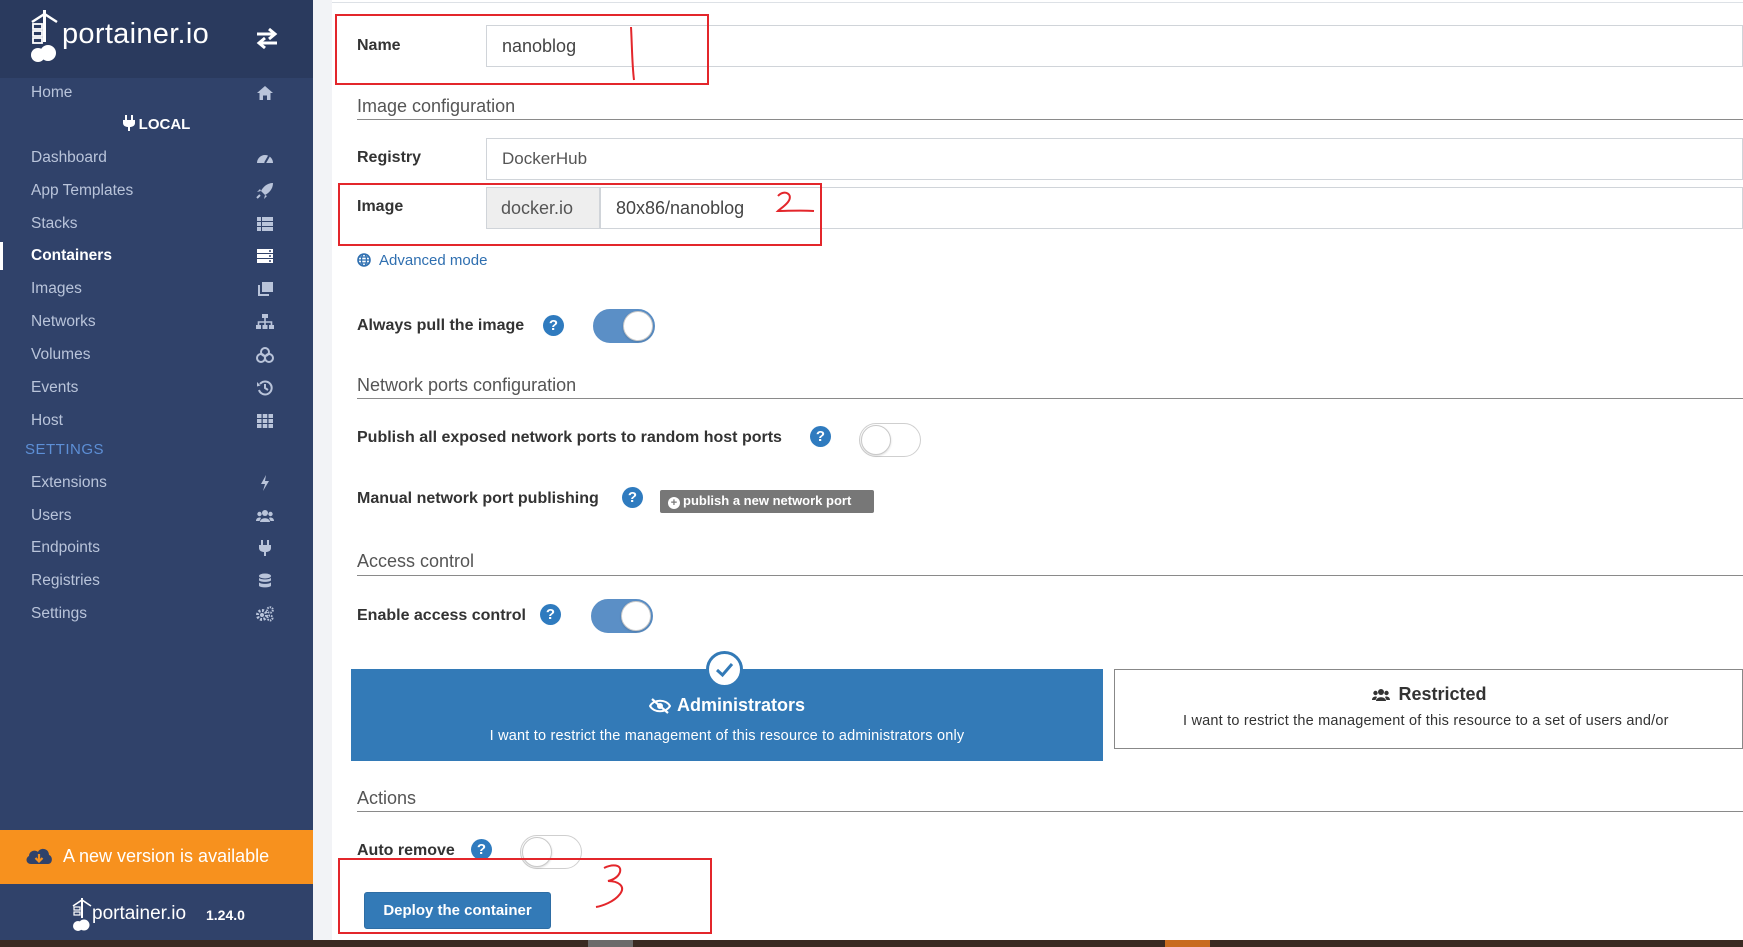 This screenshot has width=1743, height=947. I want to click on restricted-title: Restricted, so click(1428, 694).